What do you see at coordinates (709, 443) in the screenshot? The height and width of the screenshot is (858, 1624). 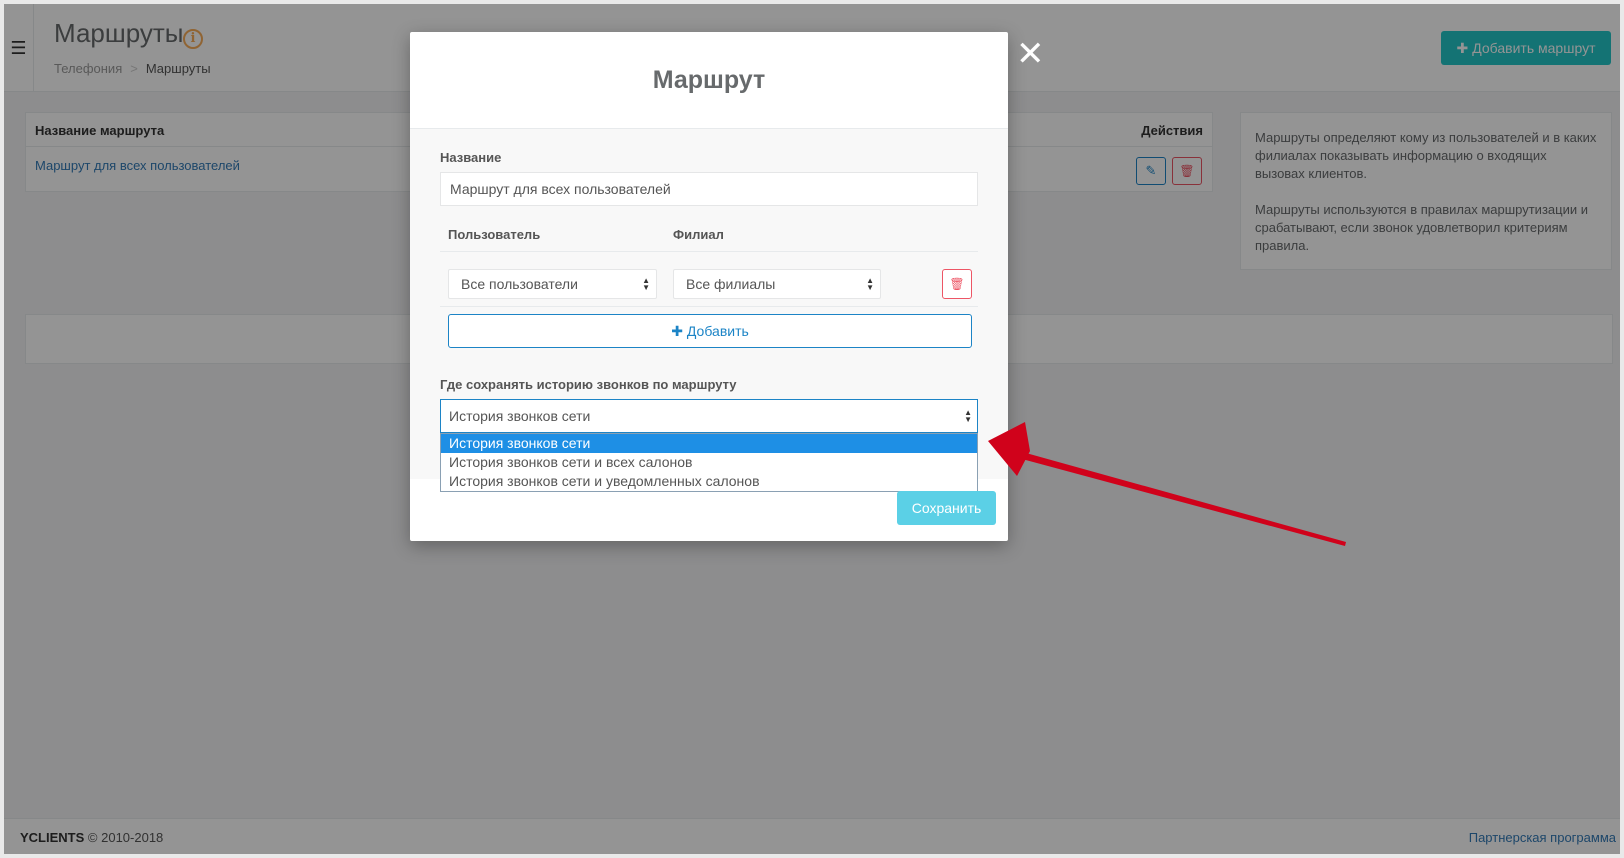 I see `history-option: История звонков сети` at bounding box center [709, 443].